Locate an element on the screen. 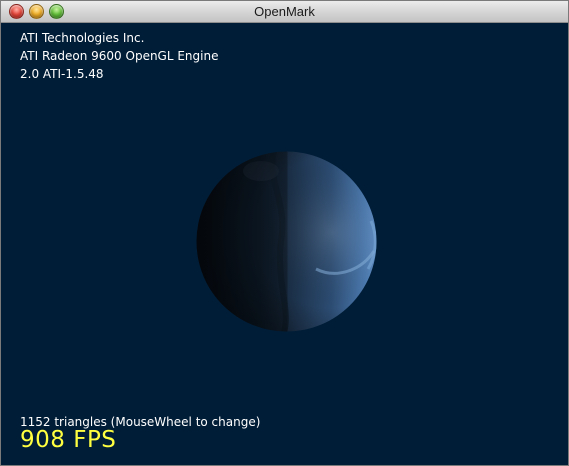 The width and height of the screenshot is (569, 466). rendered-sphere is located at coordinates (286, 241).